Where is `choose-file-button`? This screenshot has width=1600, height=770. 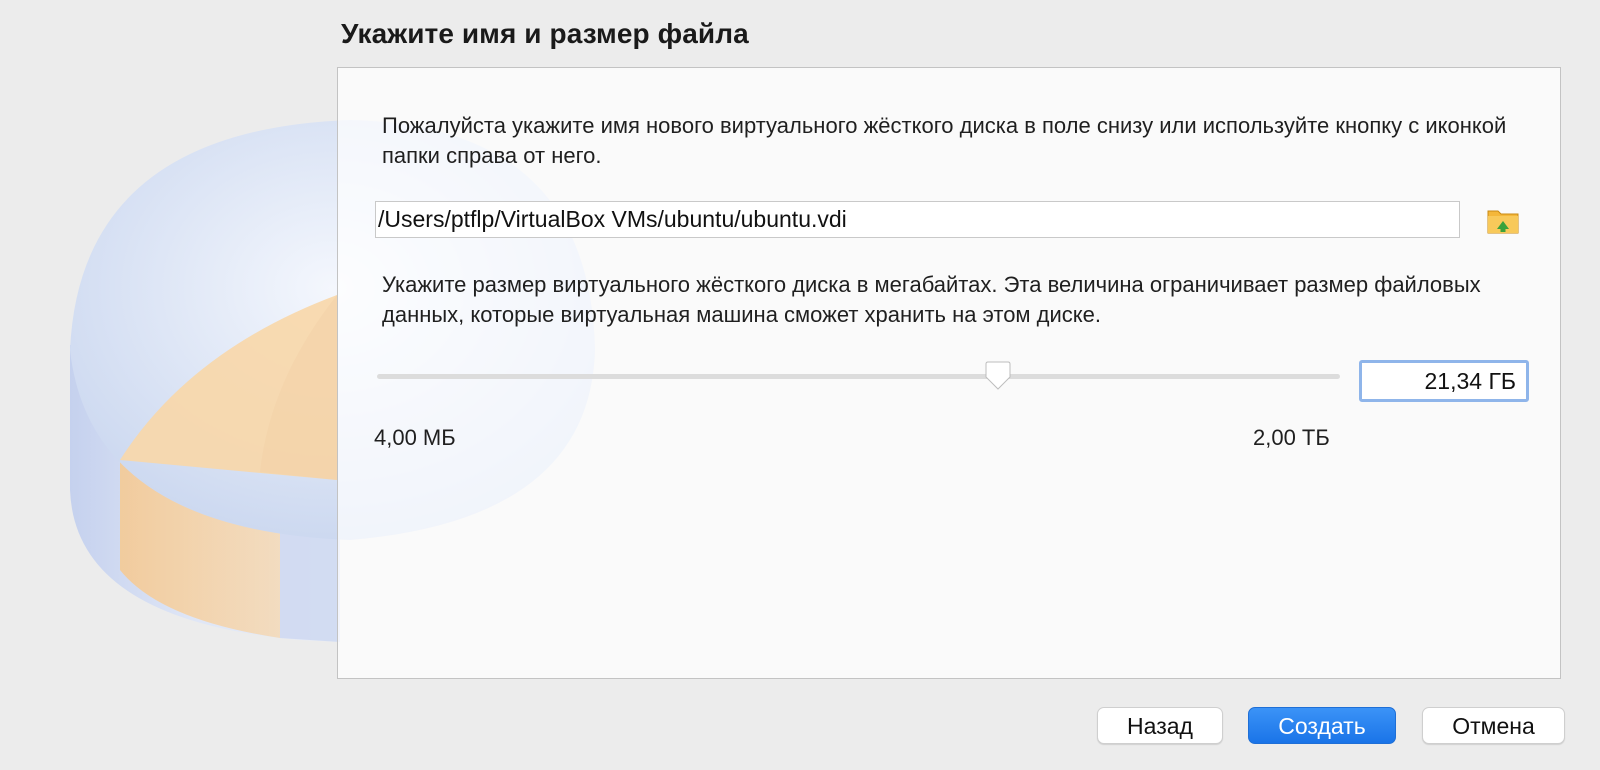
choose-file-button is located at coordinates (1503, 220).